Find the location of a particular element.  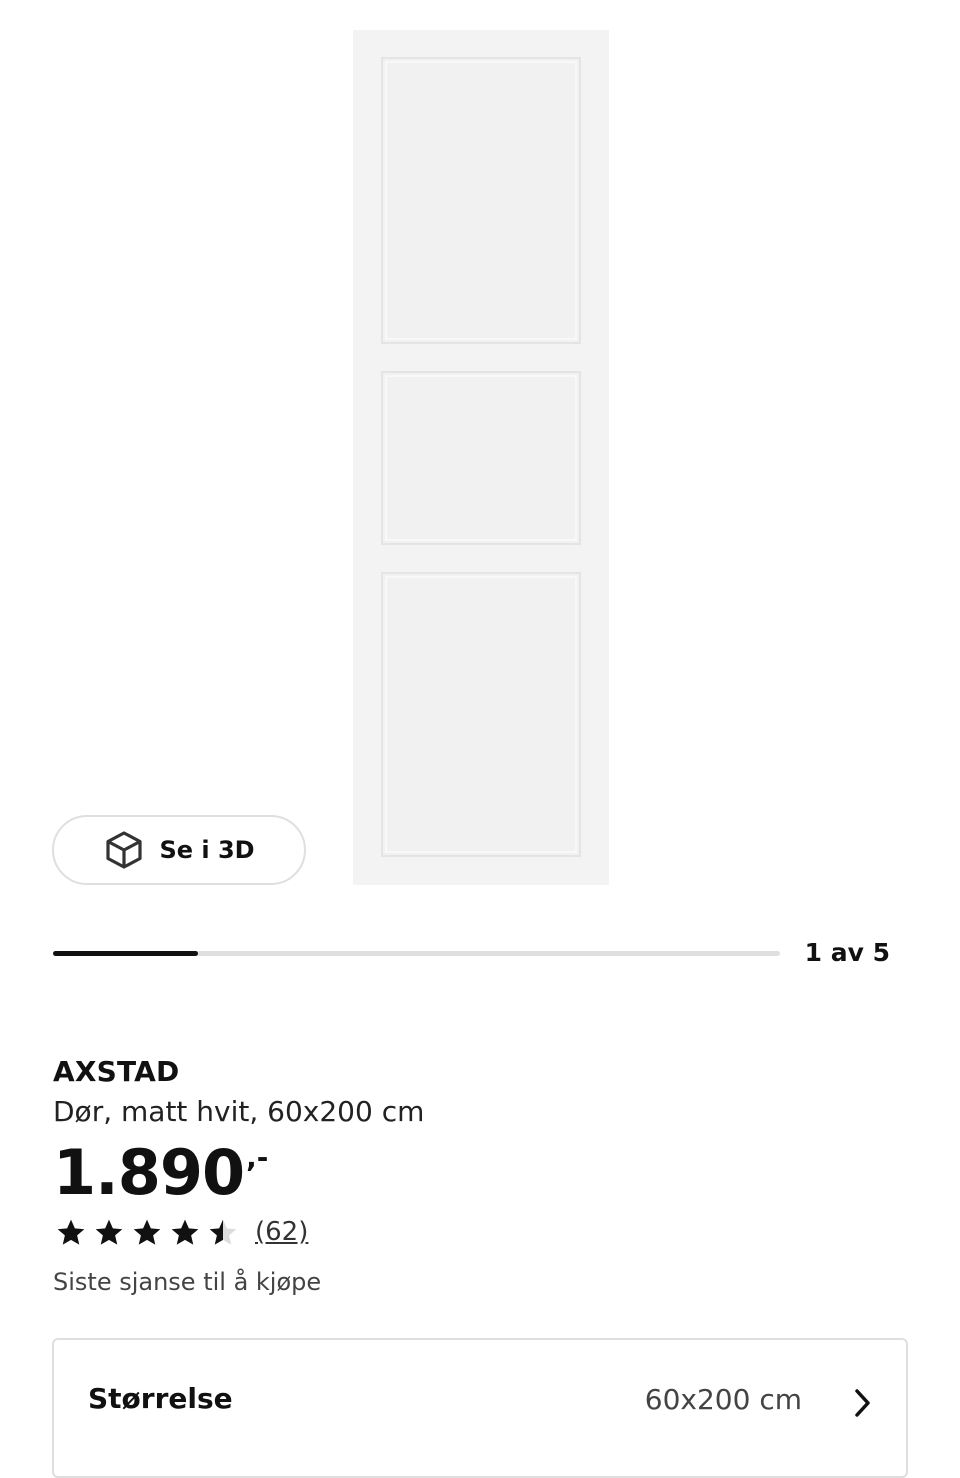

cube-icon is located at coordinates (124, 850).